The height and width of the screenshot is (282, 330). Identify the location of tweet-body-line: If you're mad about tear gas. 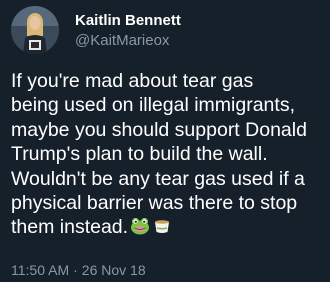
(132, 81).